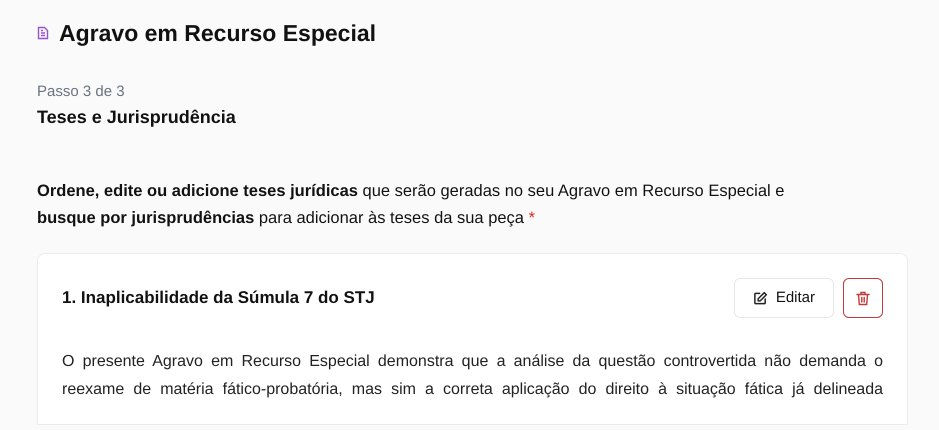 The height and width of the screenshot is (430, 939). I want to click on trash-icon, so click(863, 298).